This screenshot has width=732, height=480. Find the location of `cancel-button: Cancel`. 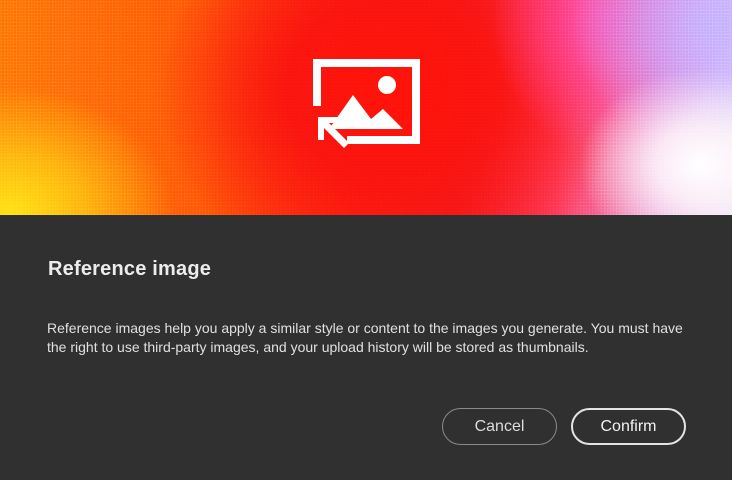

cancel-button: Cancel is located at coordinates (499, 426).